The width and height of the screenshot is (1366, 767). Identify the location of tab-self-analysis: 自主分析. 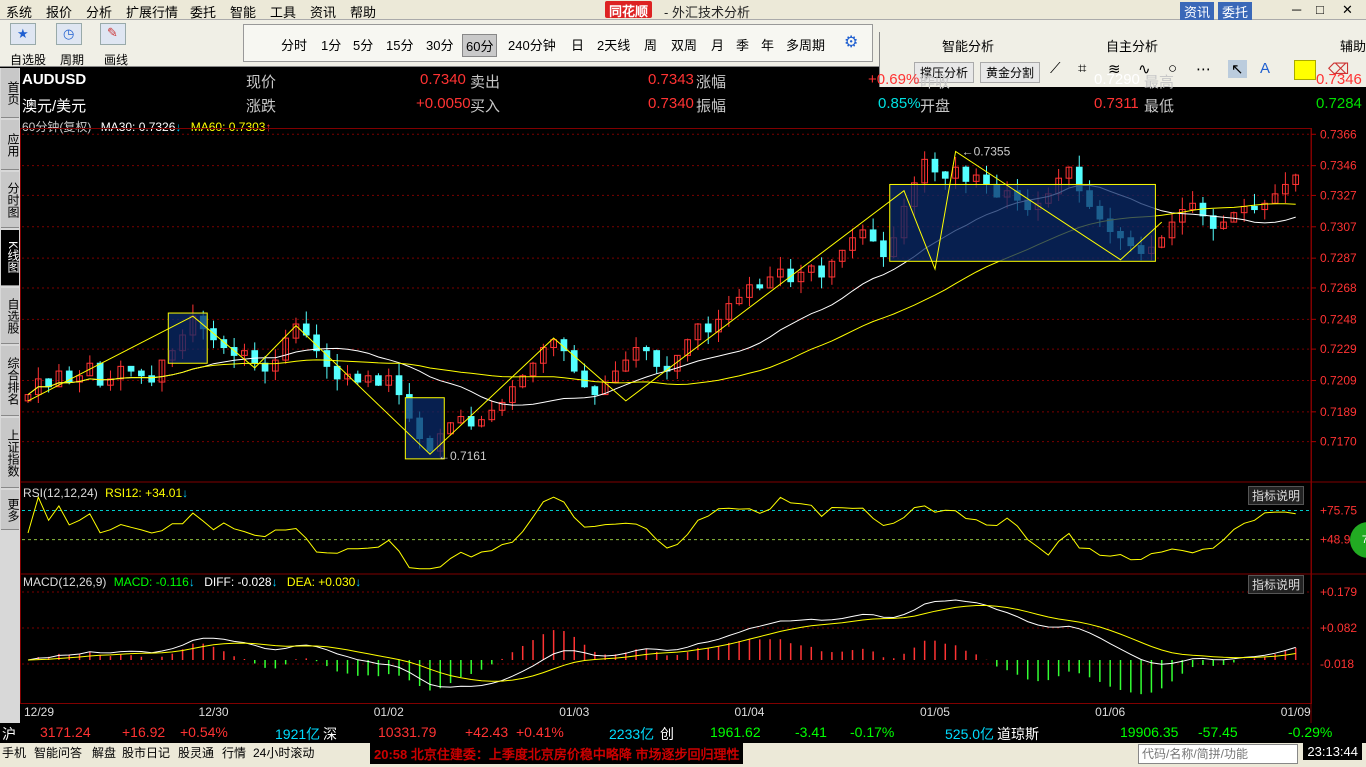
(1132, 45).